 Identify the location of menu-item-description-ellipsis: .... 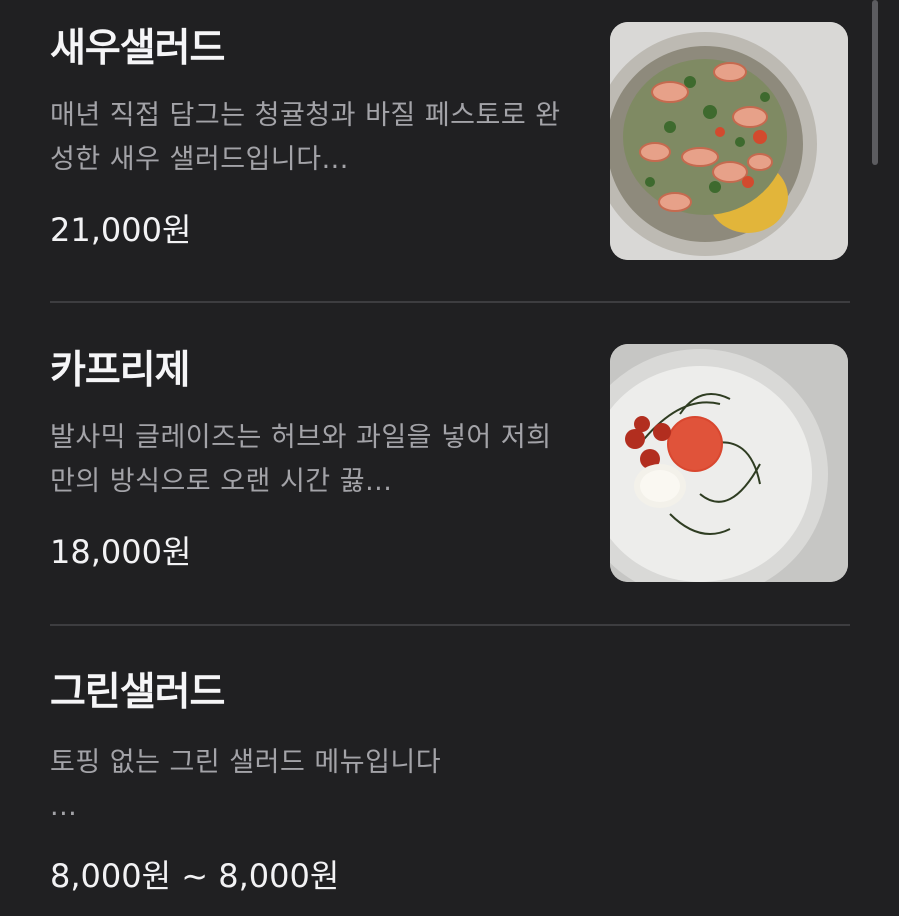
(64, 806).